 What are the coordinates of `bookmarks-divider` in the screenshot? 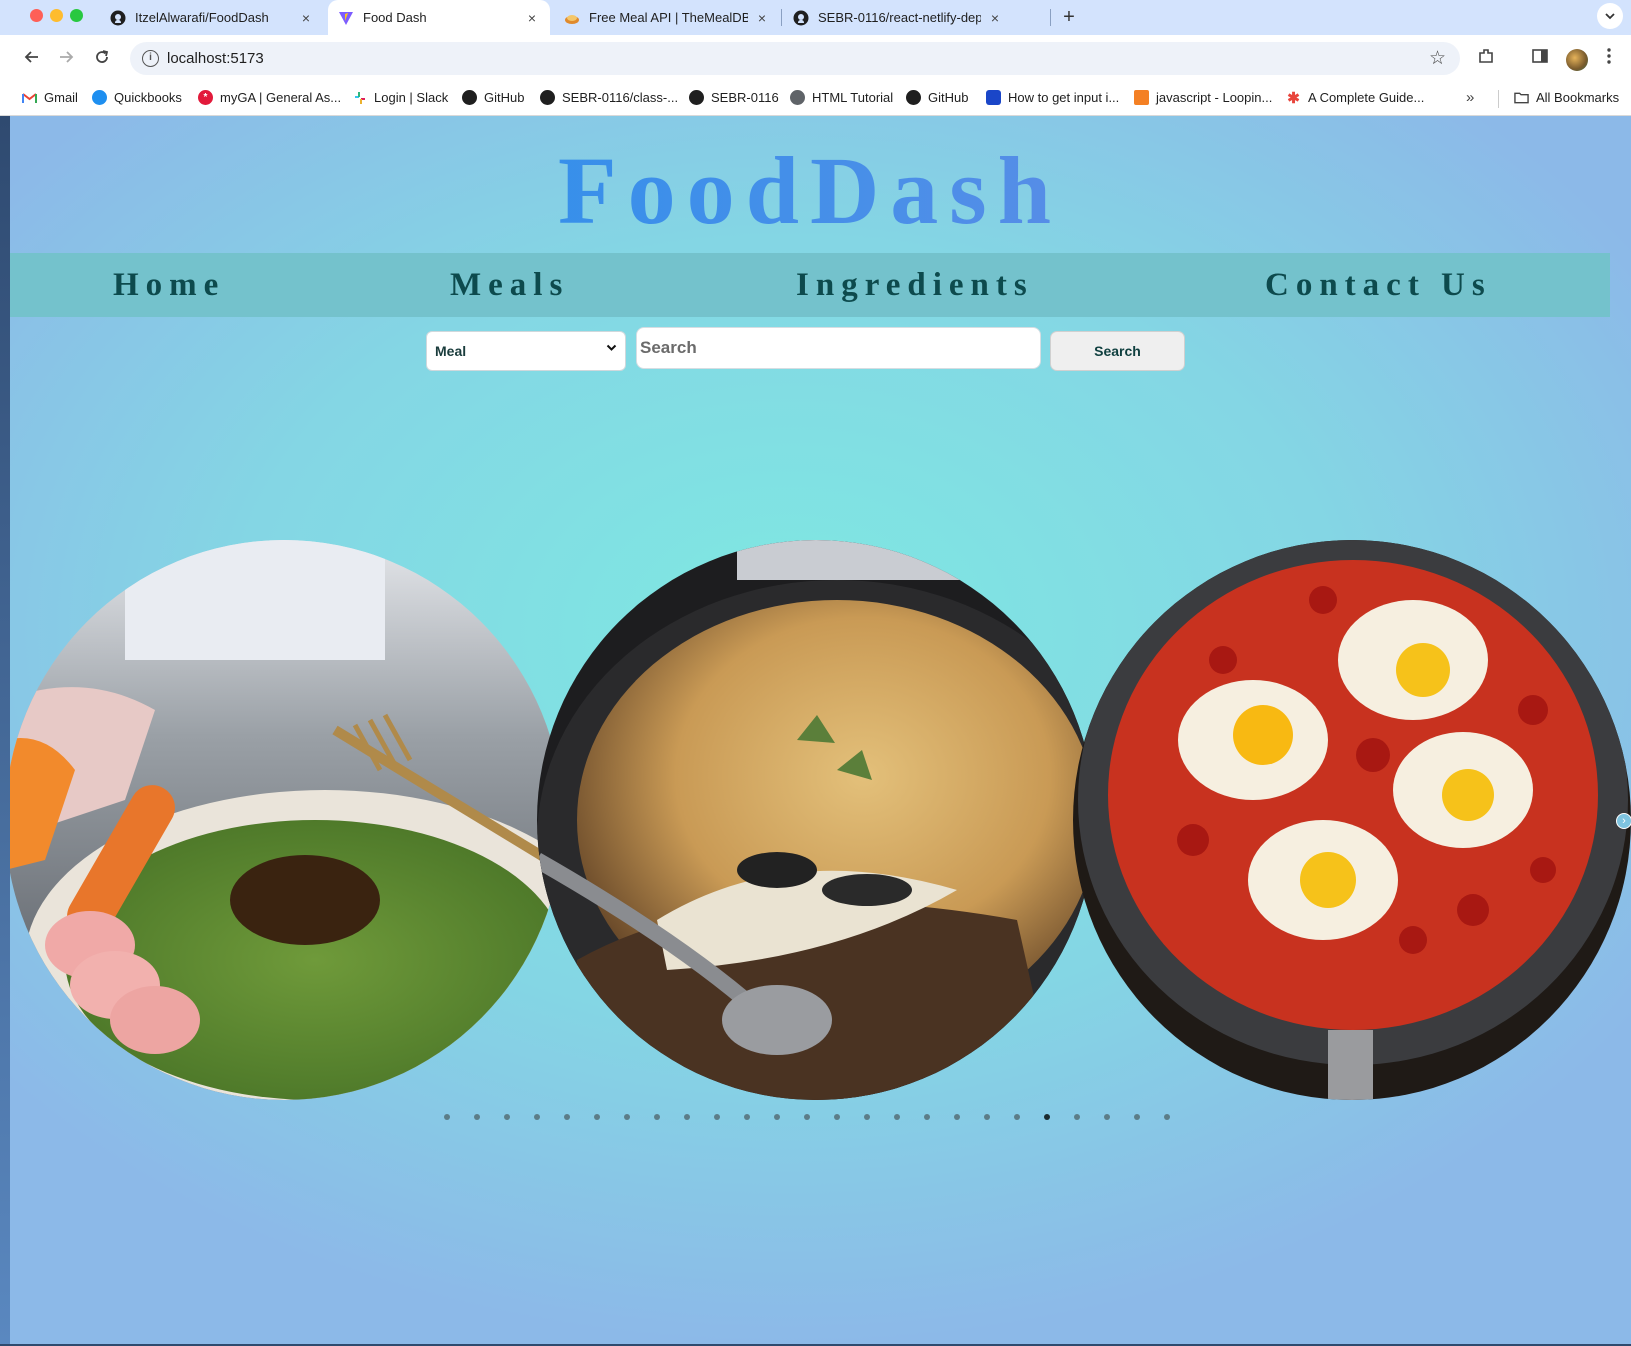 It's located at (1498, 99).